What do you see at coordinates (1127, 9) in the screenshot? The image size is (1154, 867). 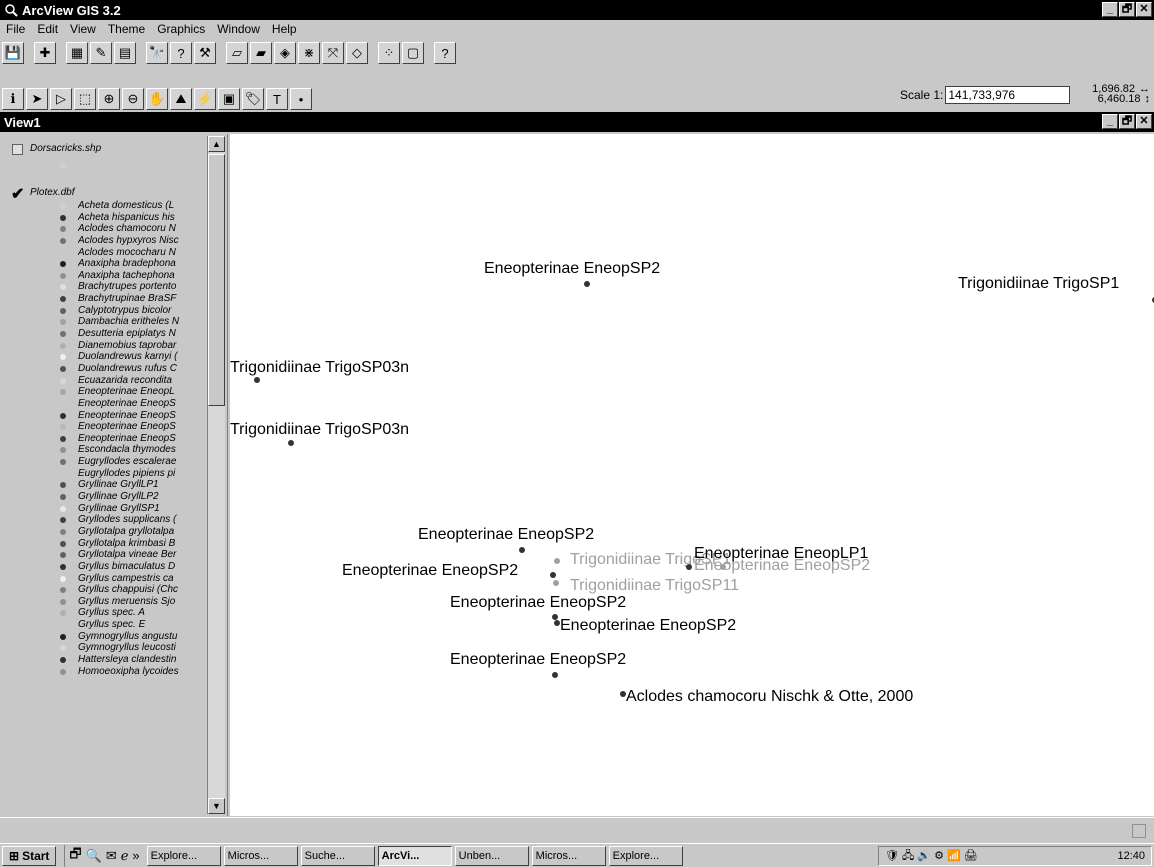 I see `maximize-button: 🗗` at bounding box center [1127, 9].